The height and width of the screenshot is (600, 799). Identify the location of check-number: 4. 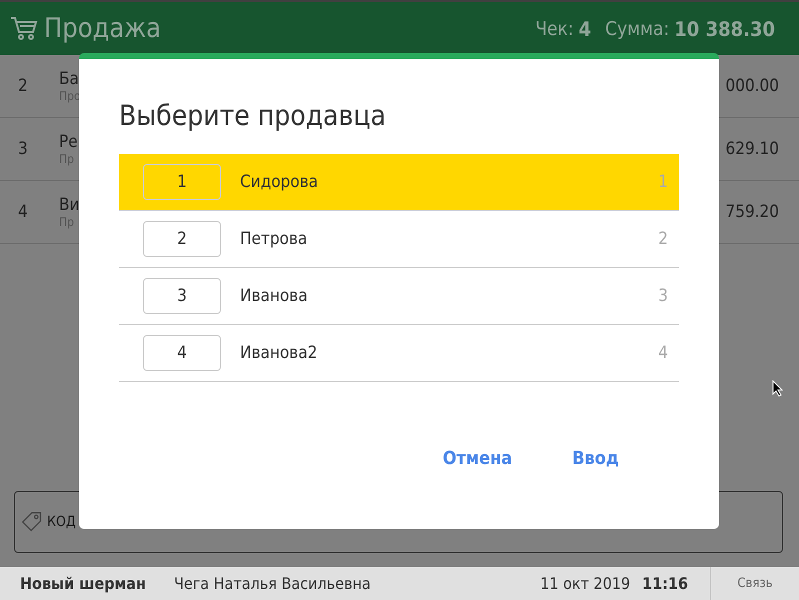
(585, 28).